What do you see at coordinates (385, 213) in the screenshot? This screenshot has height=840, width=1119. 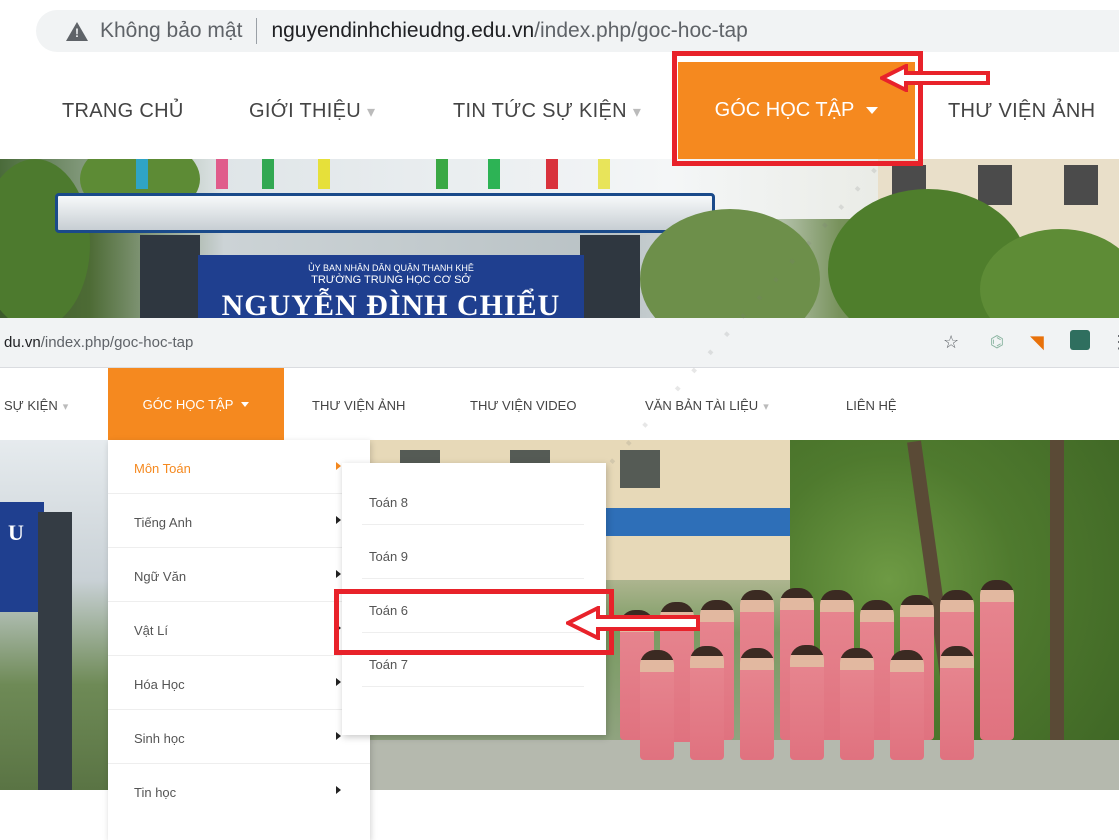 I see `gate-roof` at bounding box center [385, 213].